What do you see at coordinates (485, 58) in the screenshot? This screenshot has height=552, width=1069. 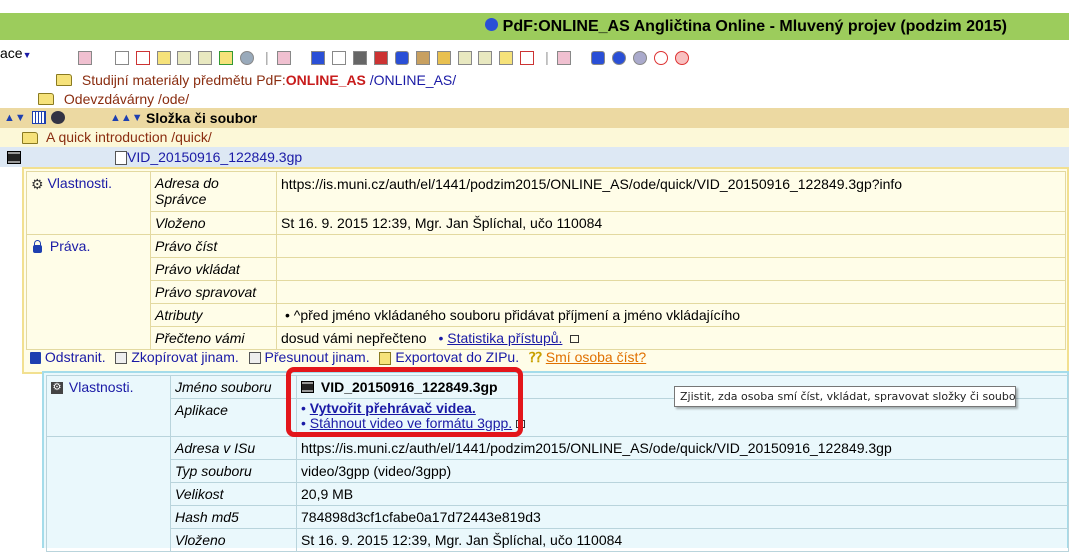 I see `move-icon` at bounding box center [485, 58].